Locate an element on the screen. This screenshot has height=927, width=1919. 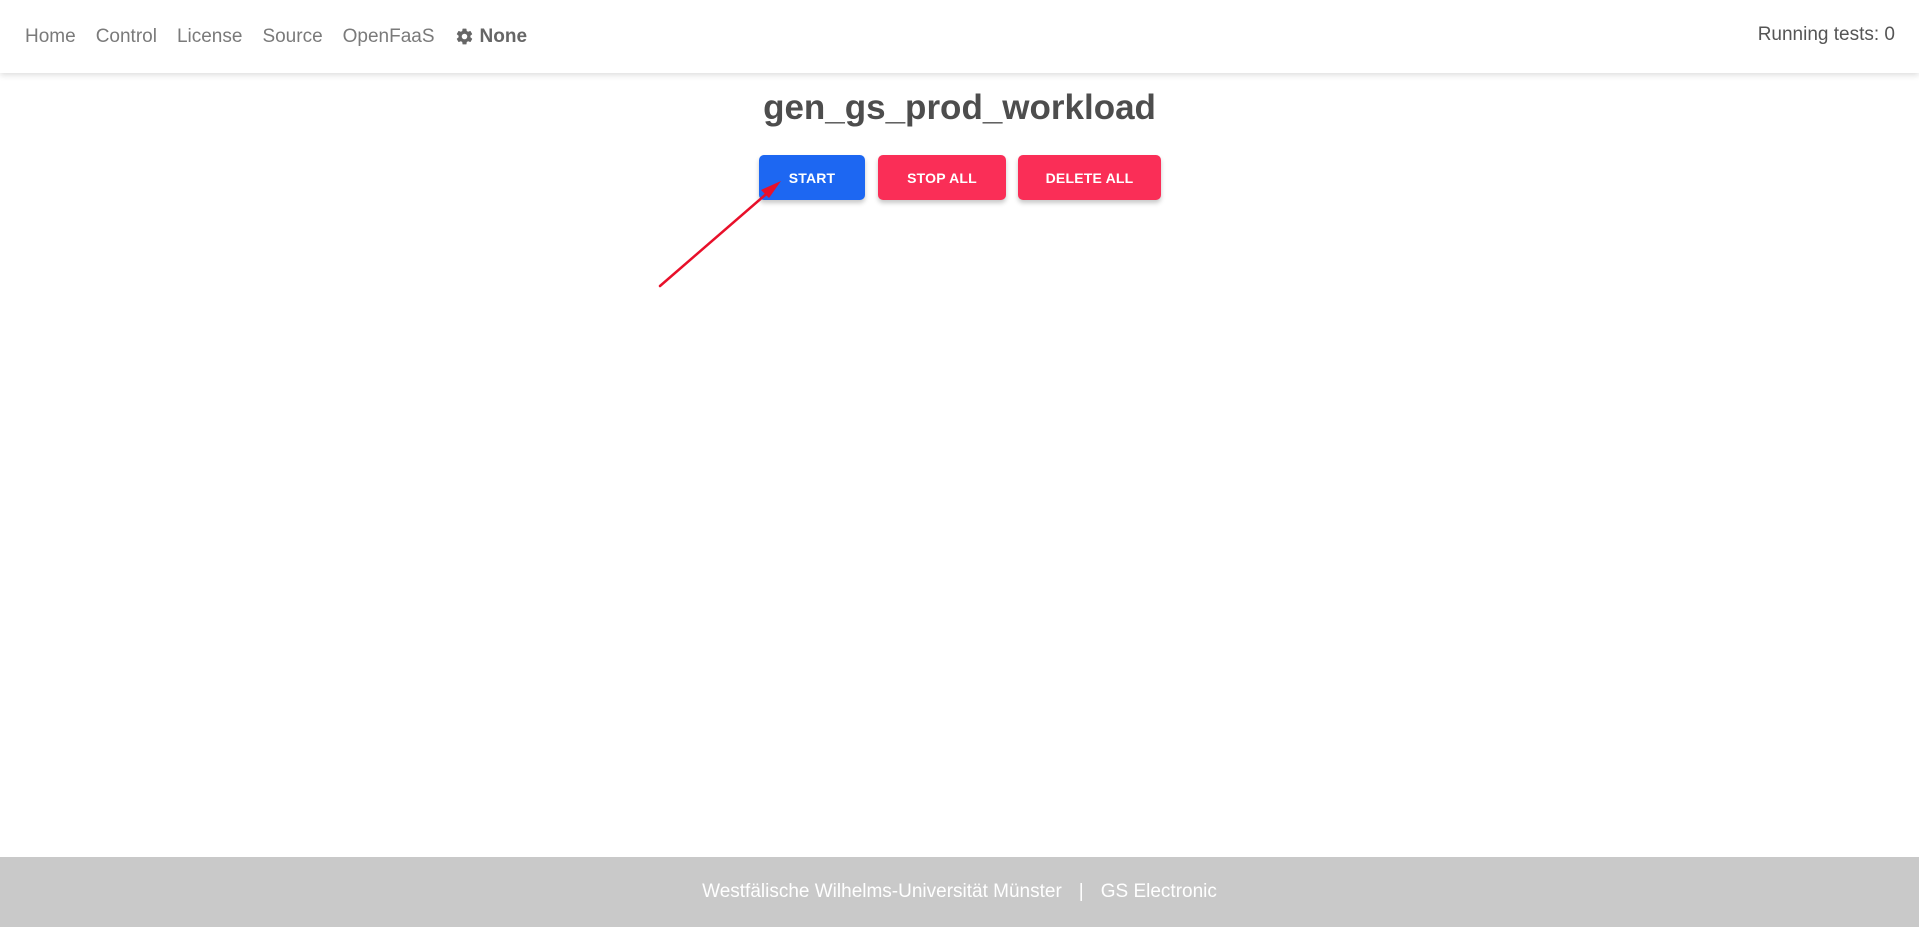
nav-link-openfaas: OpenFaaS is located at coordinates (389, 37).